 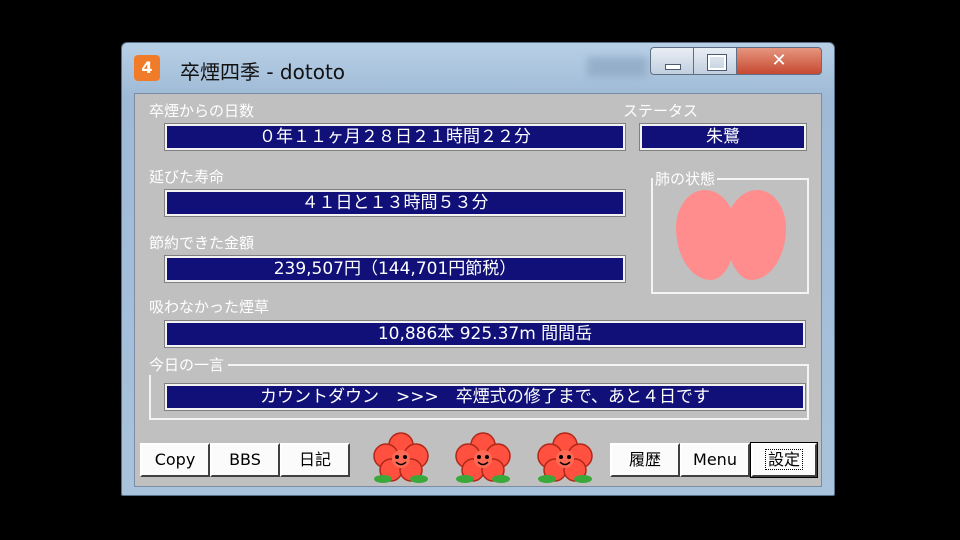 I want to click on days-label: 卒煙からの日数, so click(x=202, y=111).